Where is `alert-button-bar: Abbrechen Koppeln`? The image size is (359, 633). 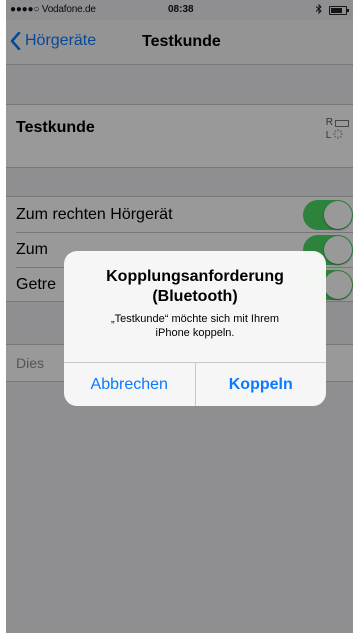
alert-button-bar: Abbrechen Koppeln is located at coordinates (195, 384).